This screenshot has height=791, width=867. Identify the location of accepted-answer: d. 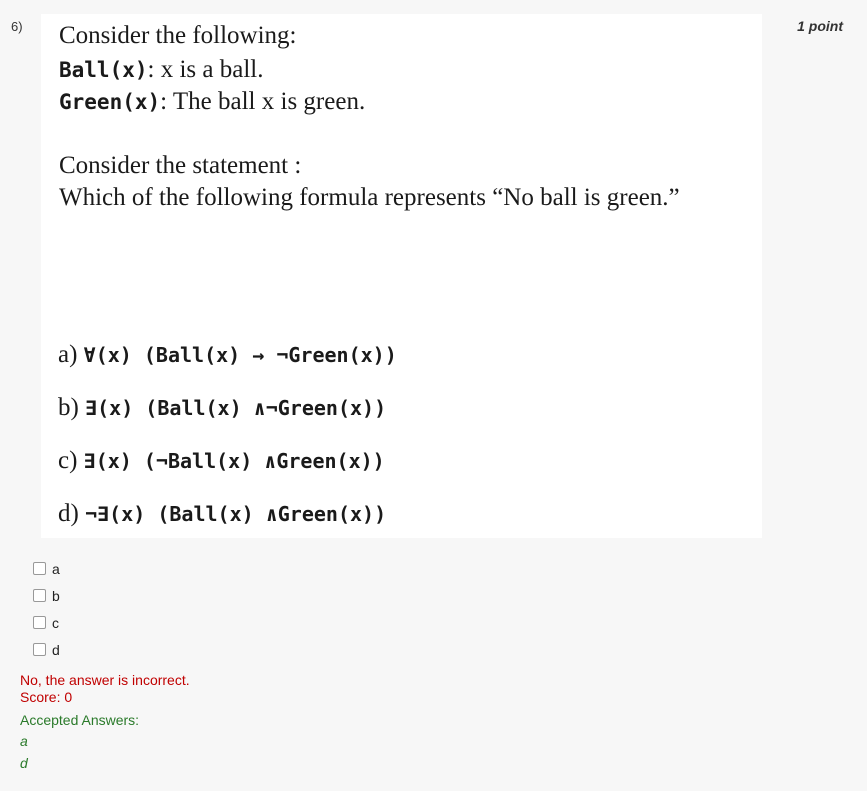
(24, 763).